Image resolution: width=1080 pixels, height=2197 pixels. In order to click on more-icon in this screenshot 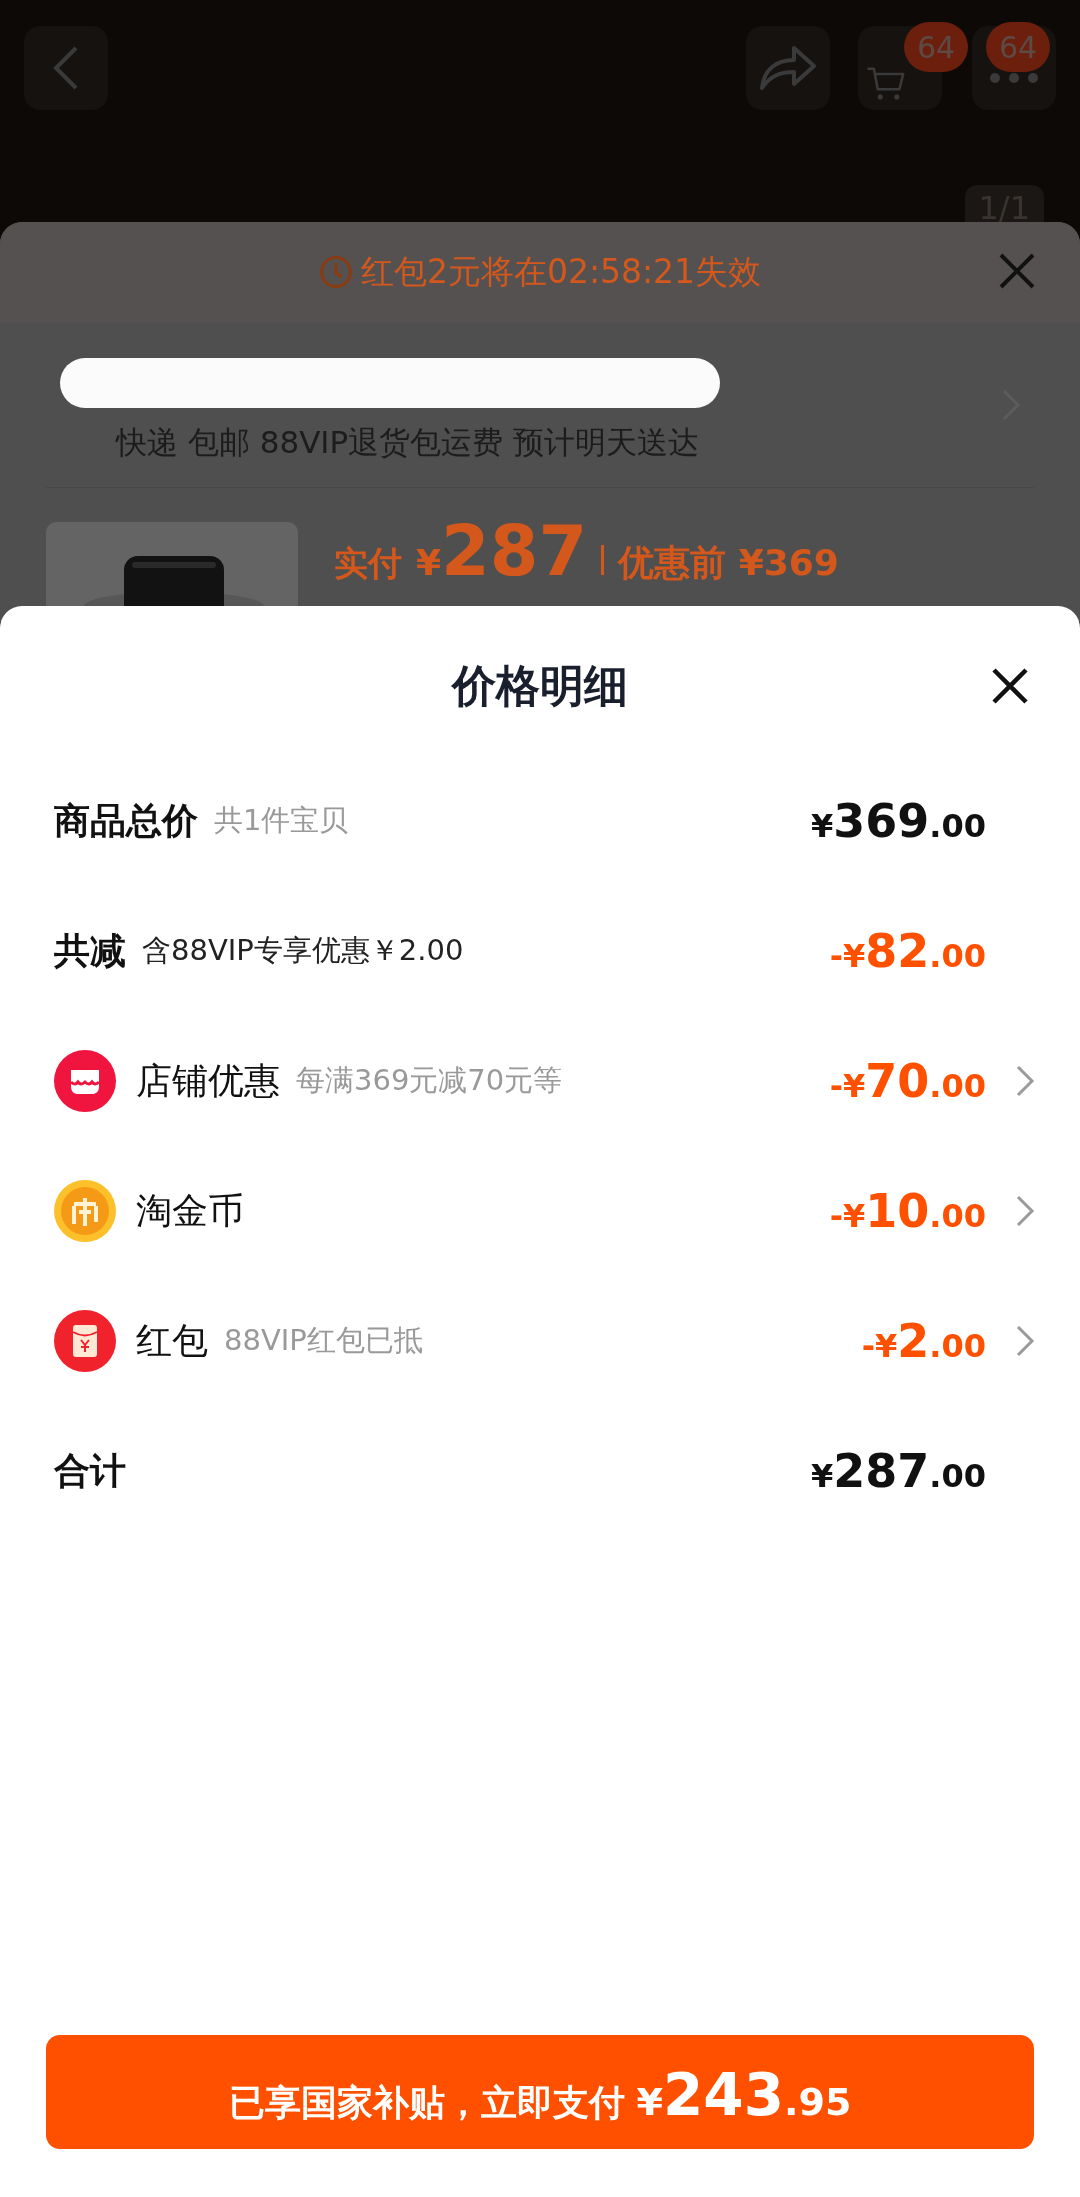, I will do `click(1014, 78)`.